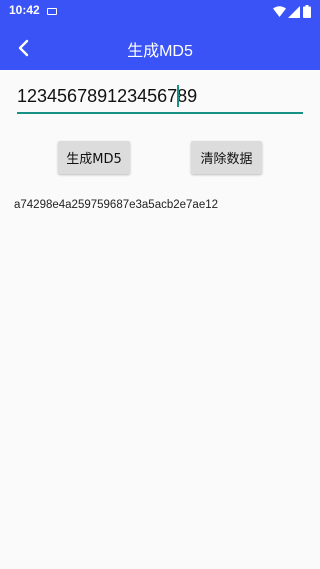  Describe the element at coordinates (94, 157) in the screenshot. I see `generate-md5-button: 生成MD5` at that location.